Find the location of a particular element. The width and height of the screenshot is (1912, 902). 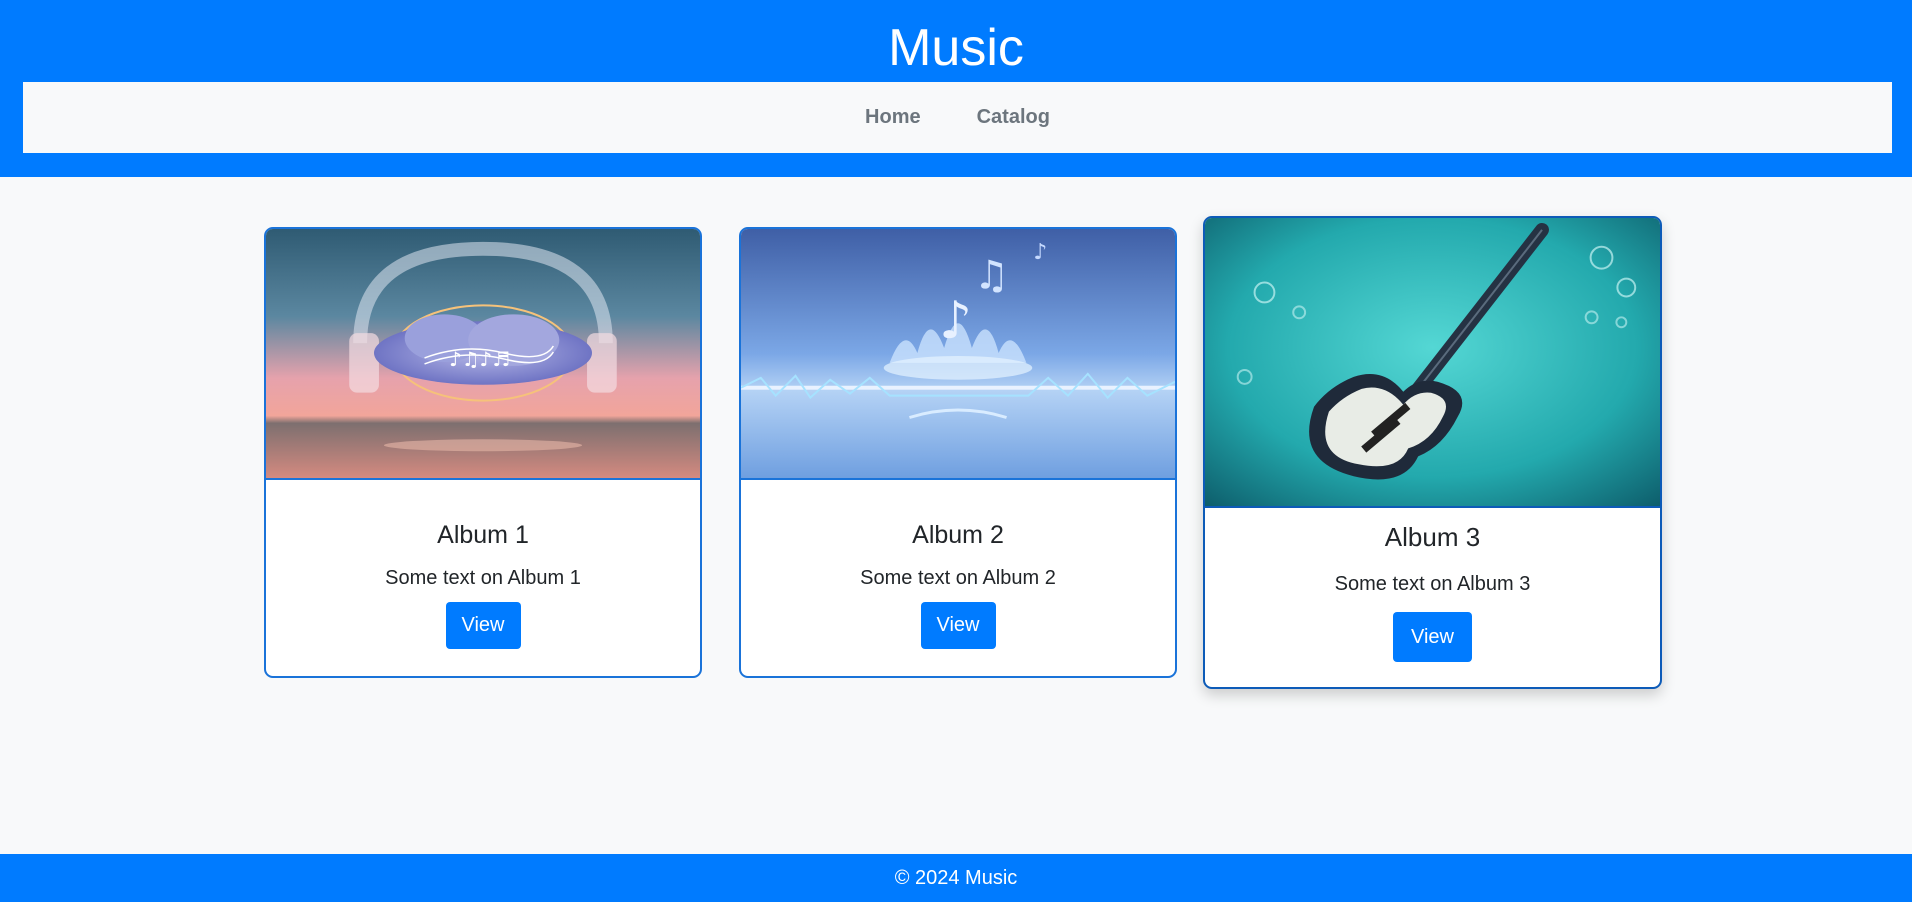

album-3-title: Album 3 is located at coordinates (1432, 537).